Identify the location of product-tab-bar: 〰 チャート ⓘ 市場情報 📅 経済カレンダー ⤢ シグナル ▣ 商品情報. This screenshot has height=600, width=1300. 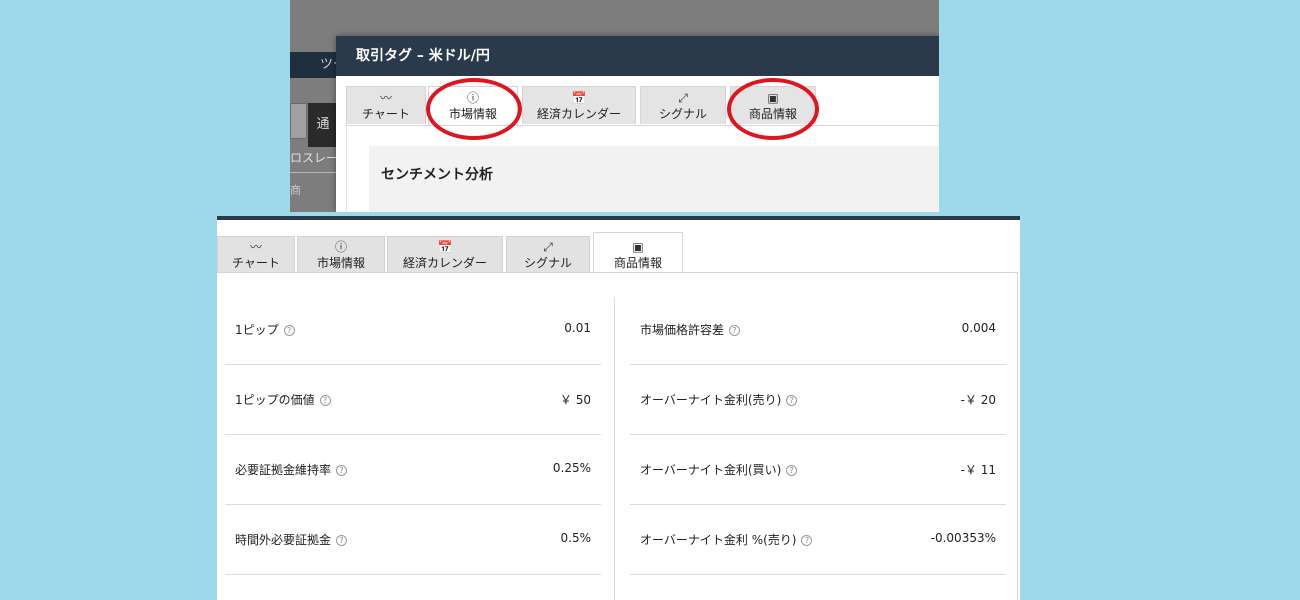
(618, 253).